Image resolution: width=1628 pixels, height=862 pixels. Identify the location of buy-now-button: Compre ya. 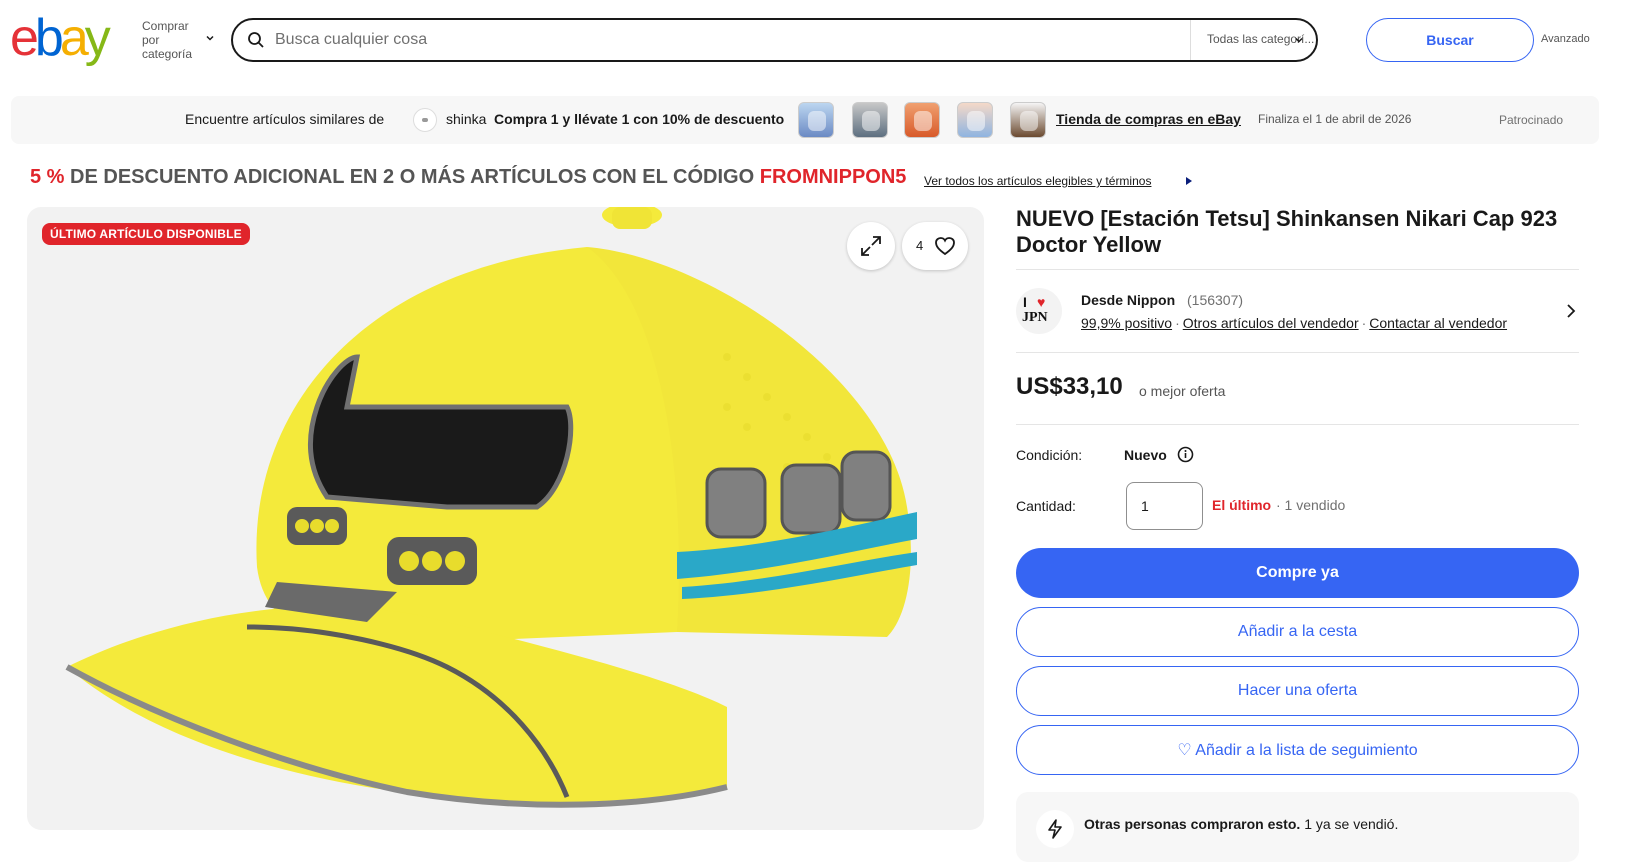
(1297, 573).